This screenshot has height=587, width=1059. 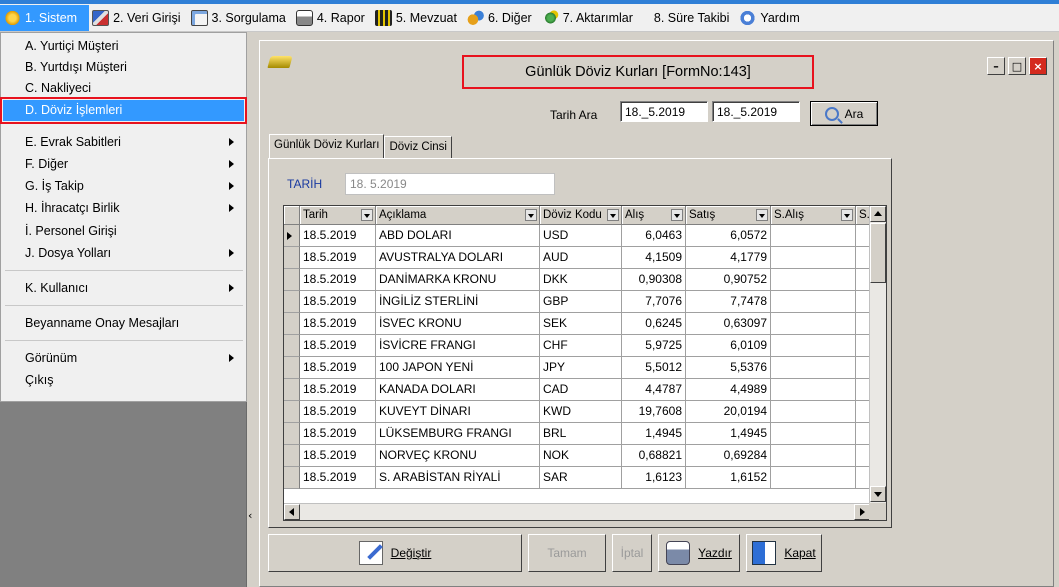 What do you see at coordinates (450, 184) in the screenshot?
I see `filter-date-field: 18. 5.2019` at bounding box center [450, 184].